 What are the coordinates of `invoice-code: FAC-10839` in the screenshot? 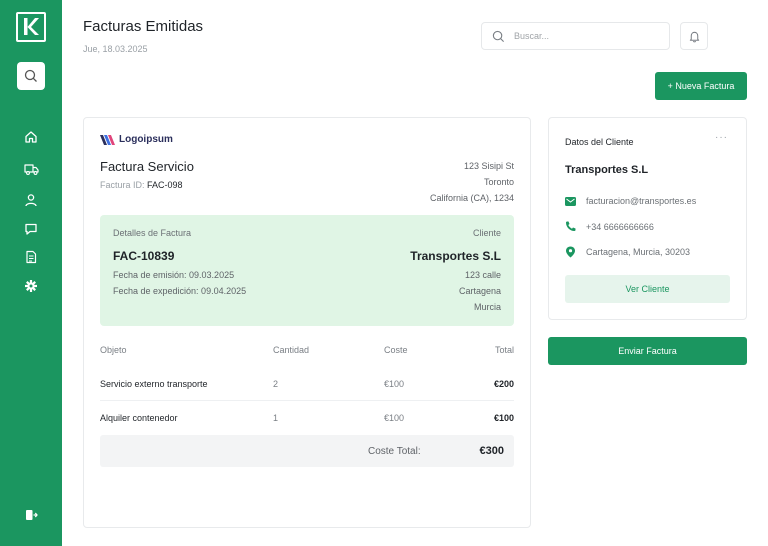 It's located at (144, 256).